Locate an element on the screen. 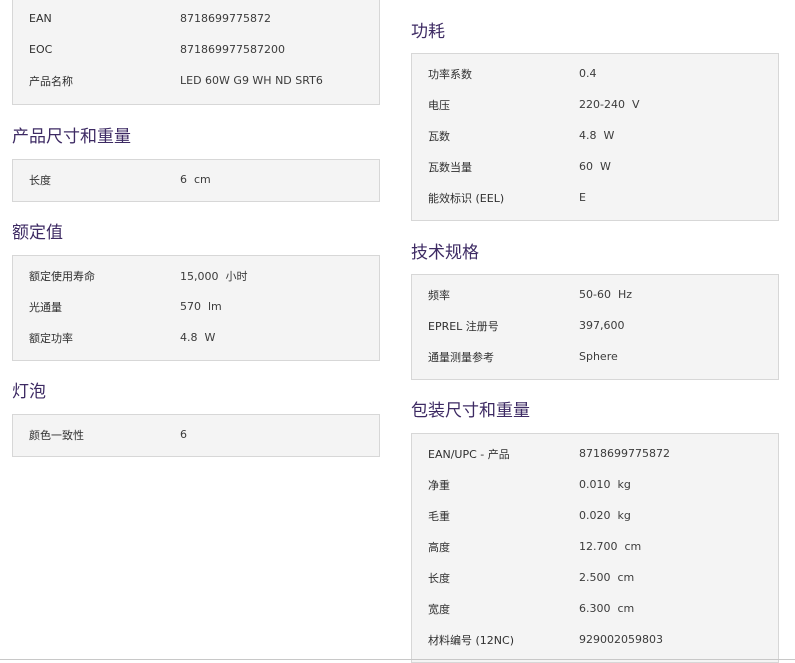 This screenshot has height=663, width=795. spec-label: 净重 is located at coordinates (439, 485).